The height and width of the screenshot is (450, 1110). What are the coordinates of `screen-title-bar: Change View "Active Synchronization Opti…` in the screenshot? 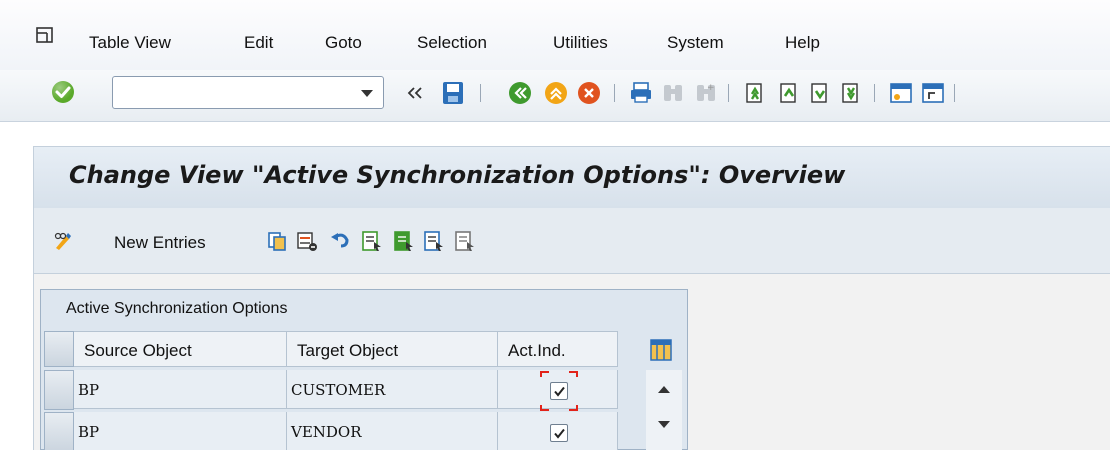 It's located at (571, 177).